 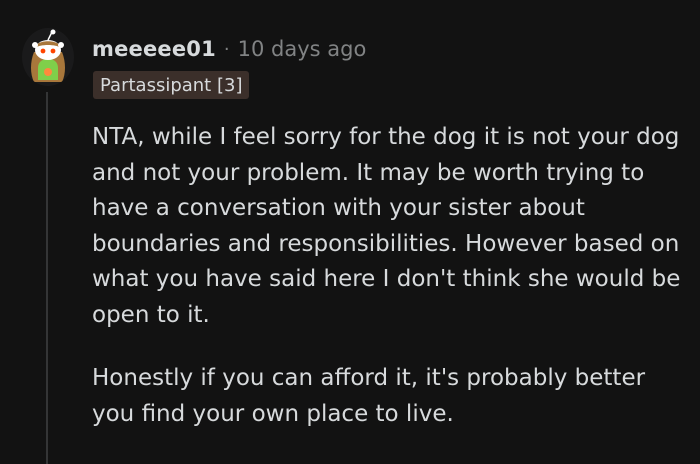 What do you see at coordinates (47, 278) in the screenshot?
I see `thread-collapse-line` at bounding box center [47, 278].